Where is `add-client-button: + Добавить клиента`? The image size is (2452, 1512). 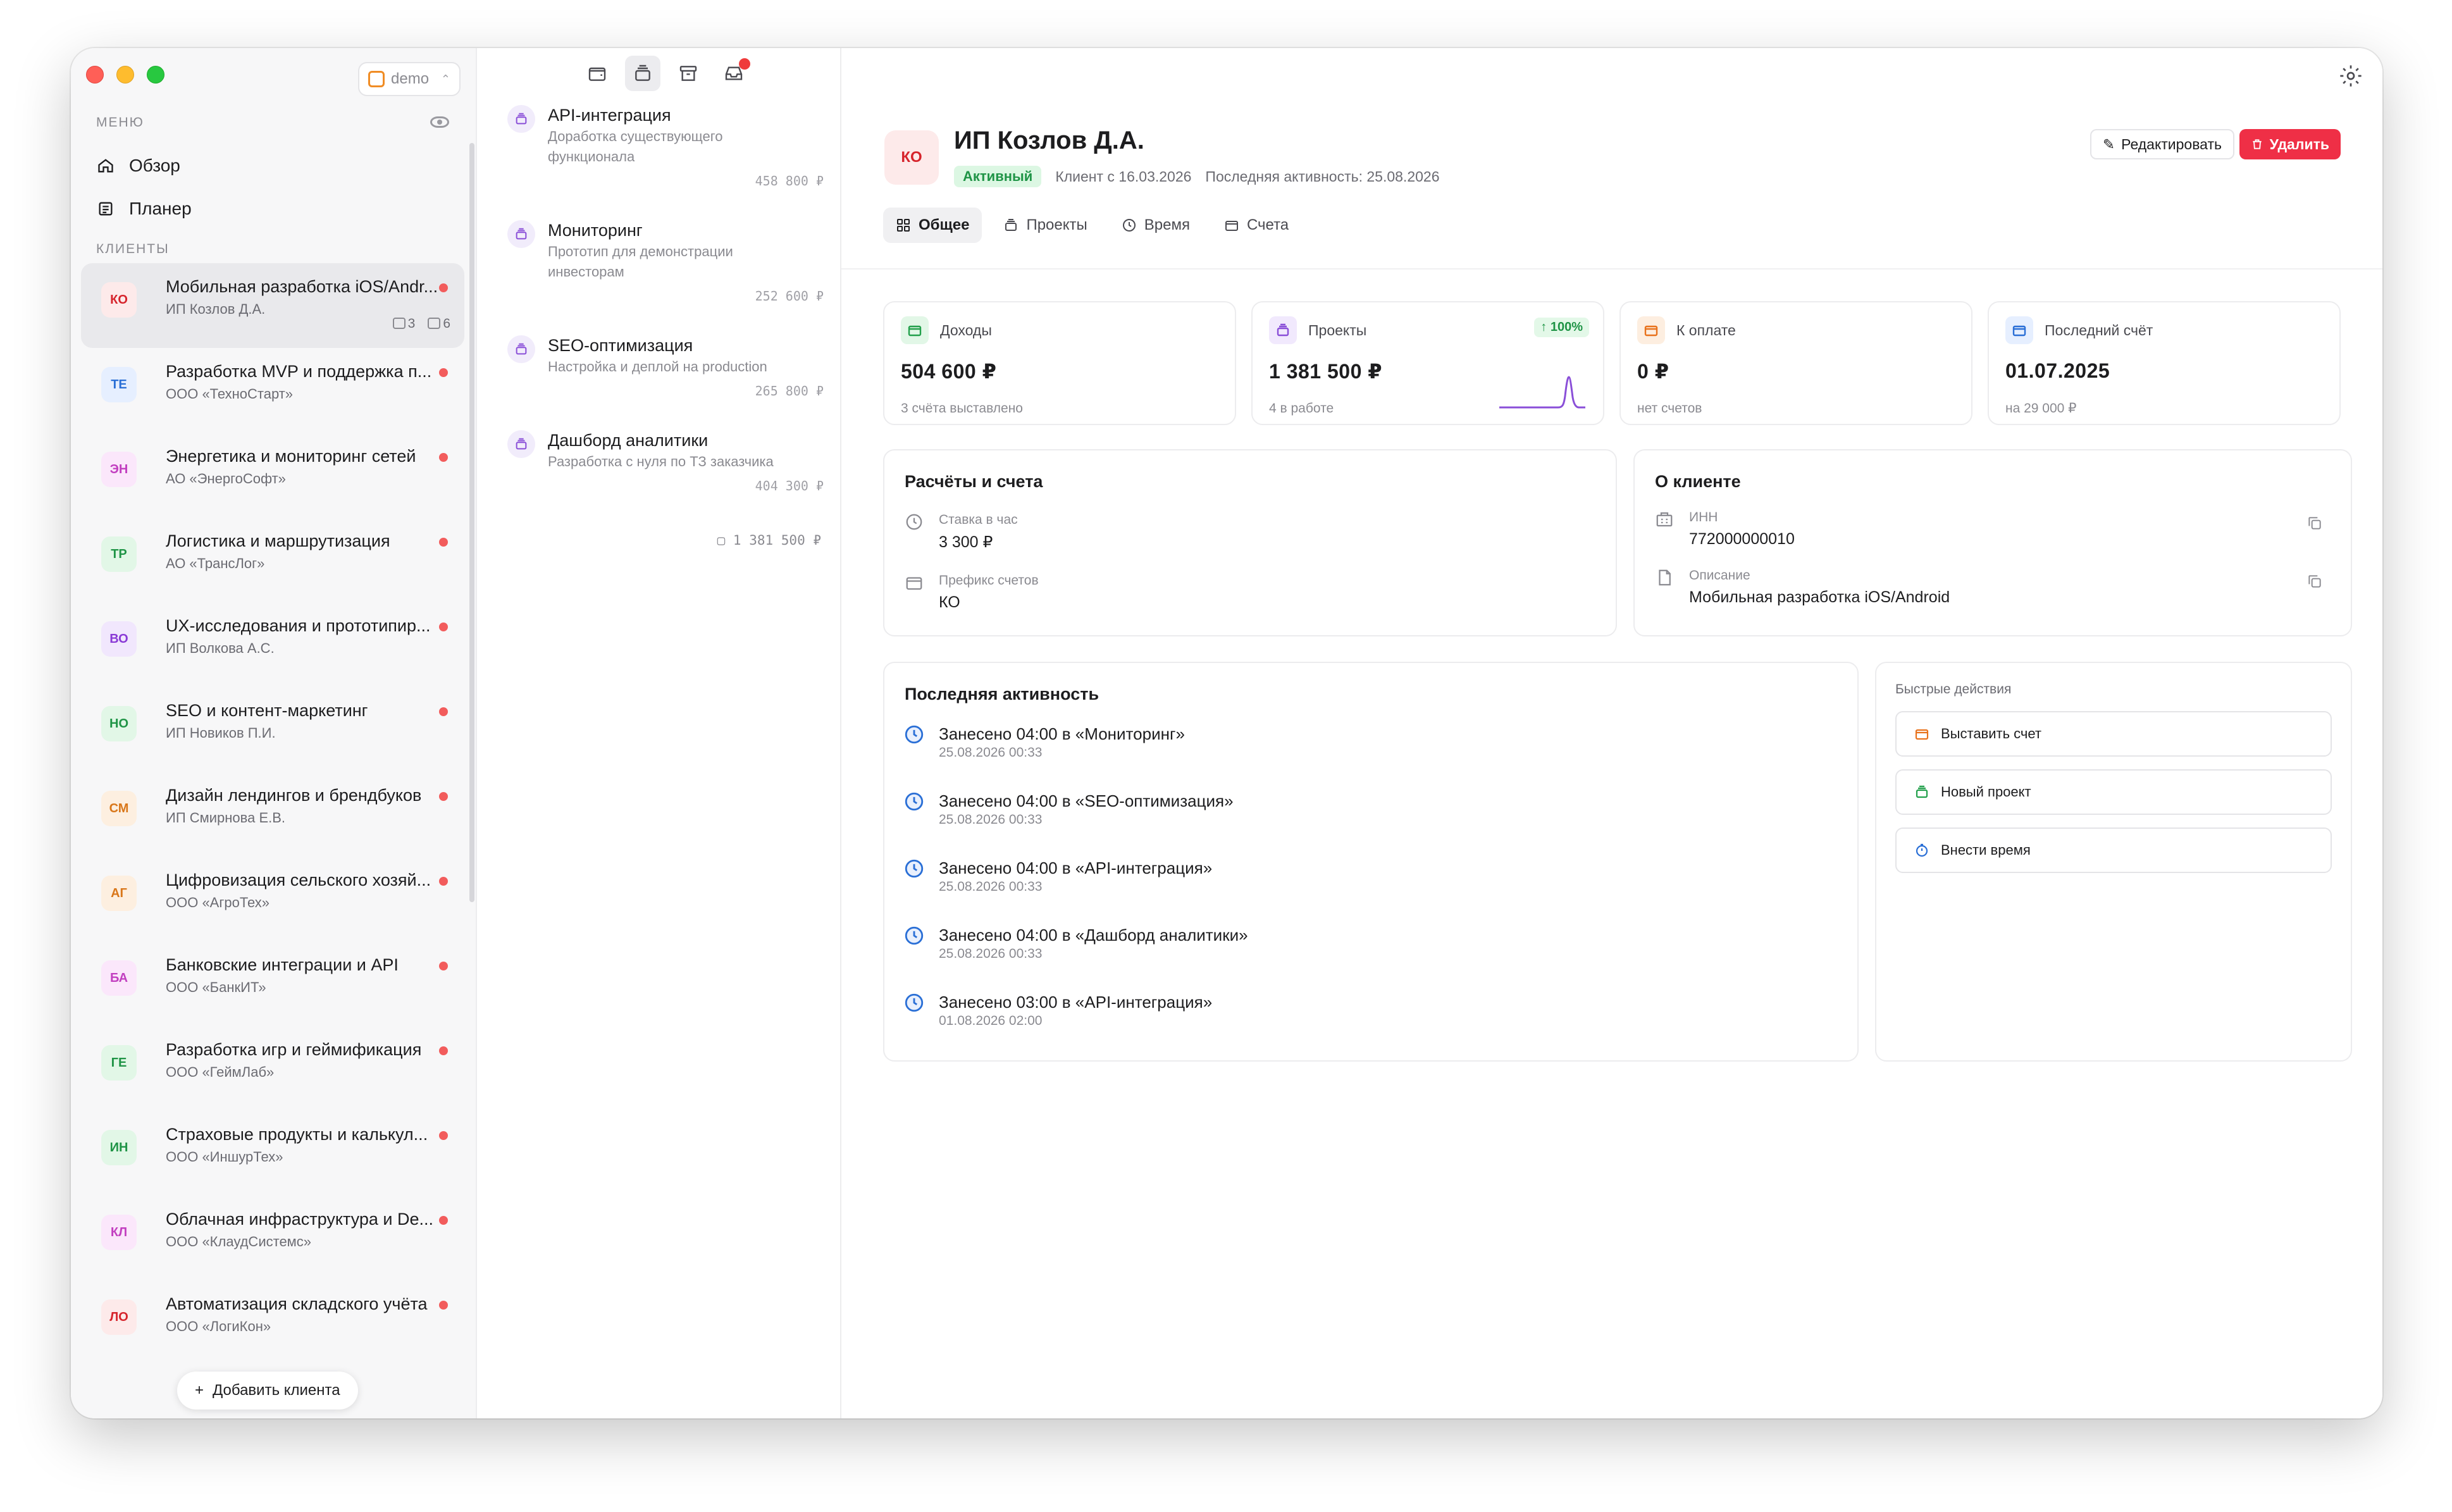 add-client-button: + Добавить клиента is located at coordinates (267, 1391).